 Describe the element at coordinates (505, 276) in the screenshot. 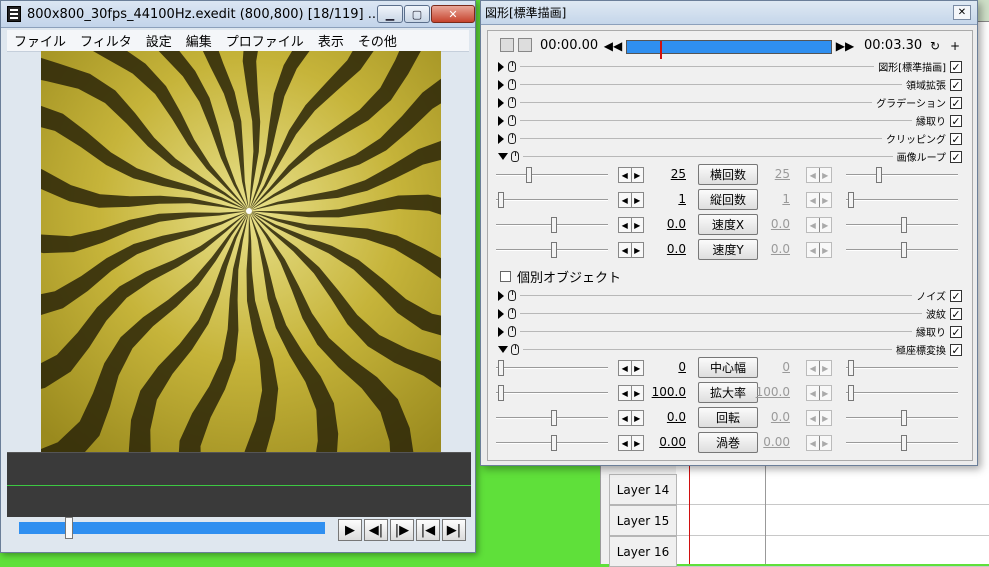

I see `individual-object-checkbox` at that location.